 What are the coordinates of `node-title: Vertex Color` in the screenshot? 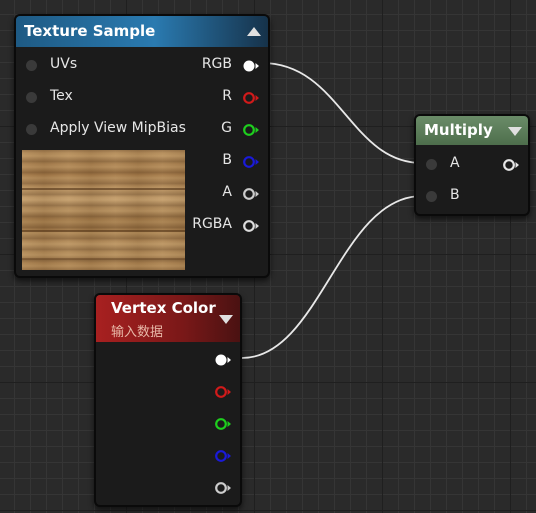 It's located at (163, 308).